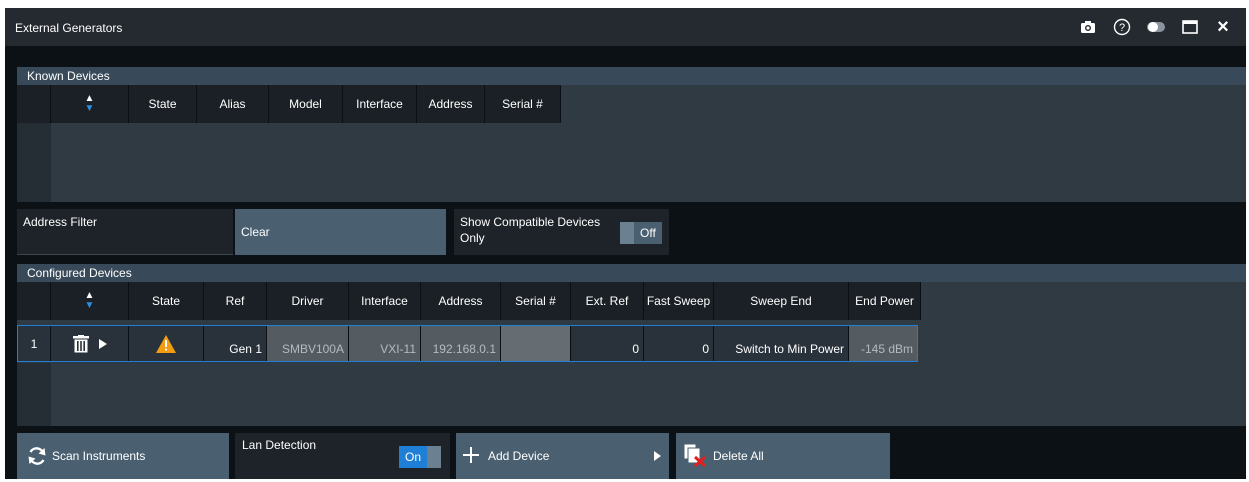 This screenshot has height=482, width=1249. What do you see at coordinates (1156, 27) in the screenshot?
I see `toggle-icon` at bounding box center [1156, 27].